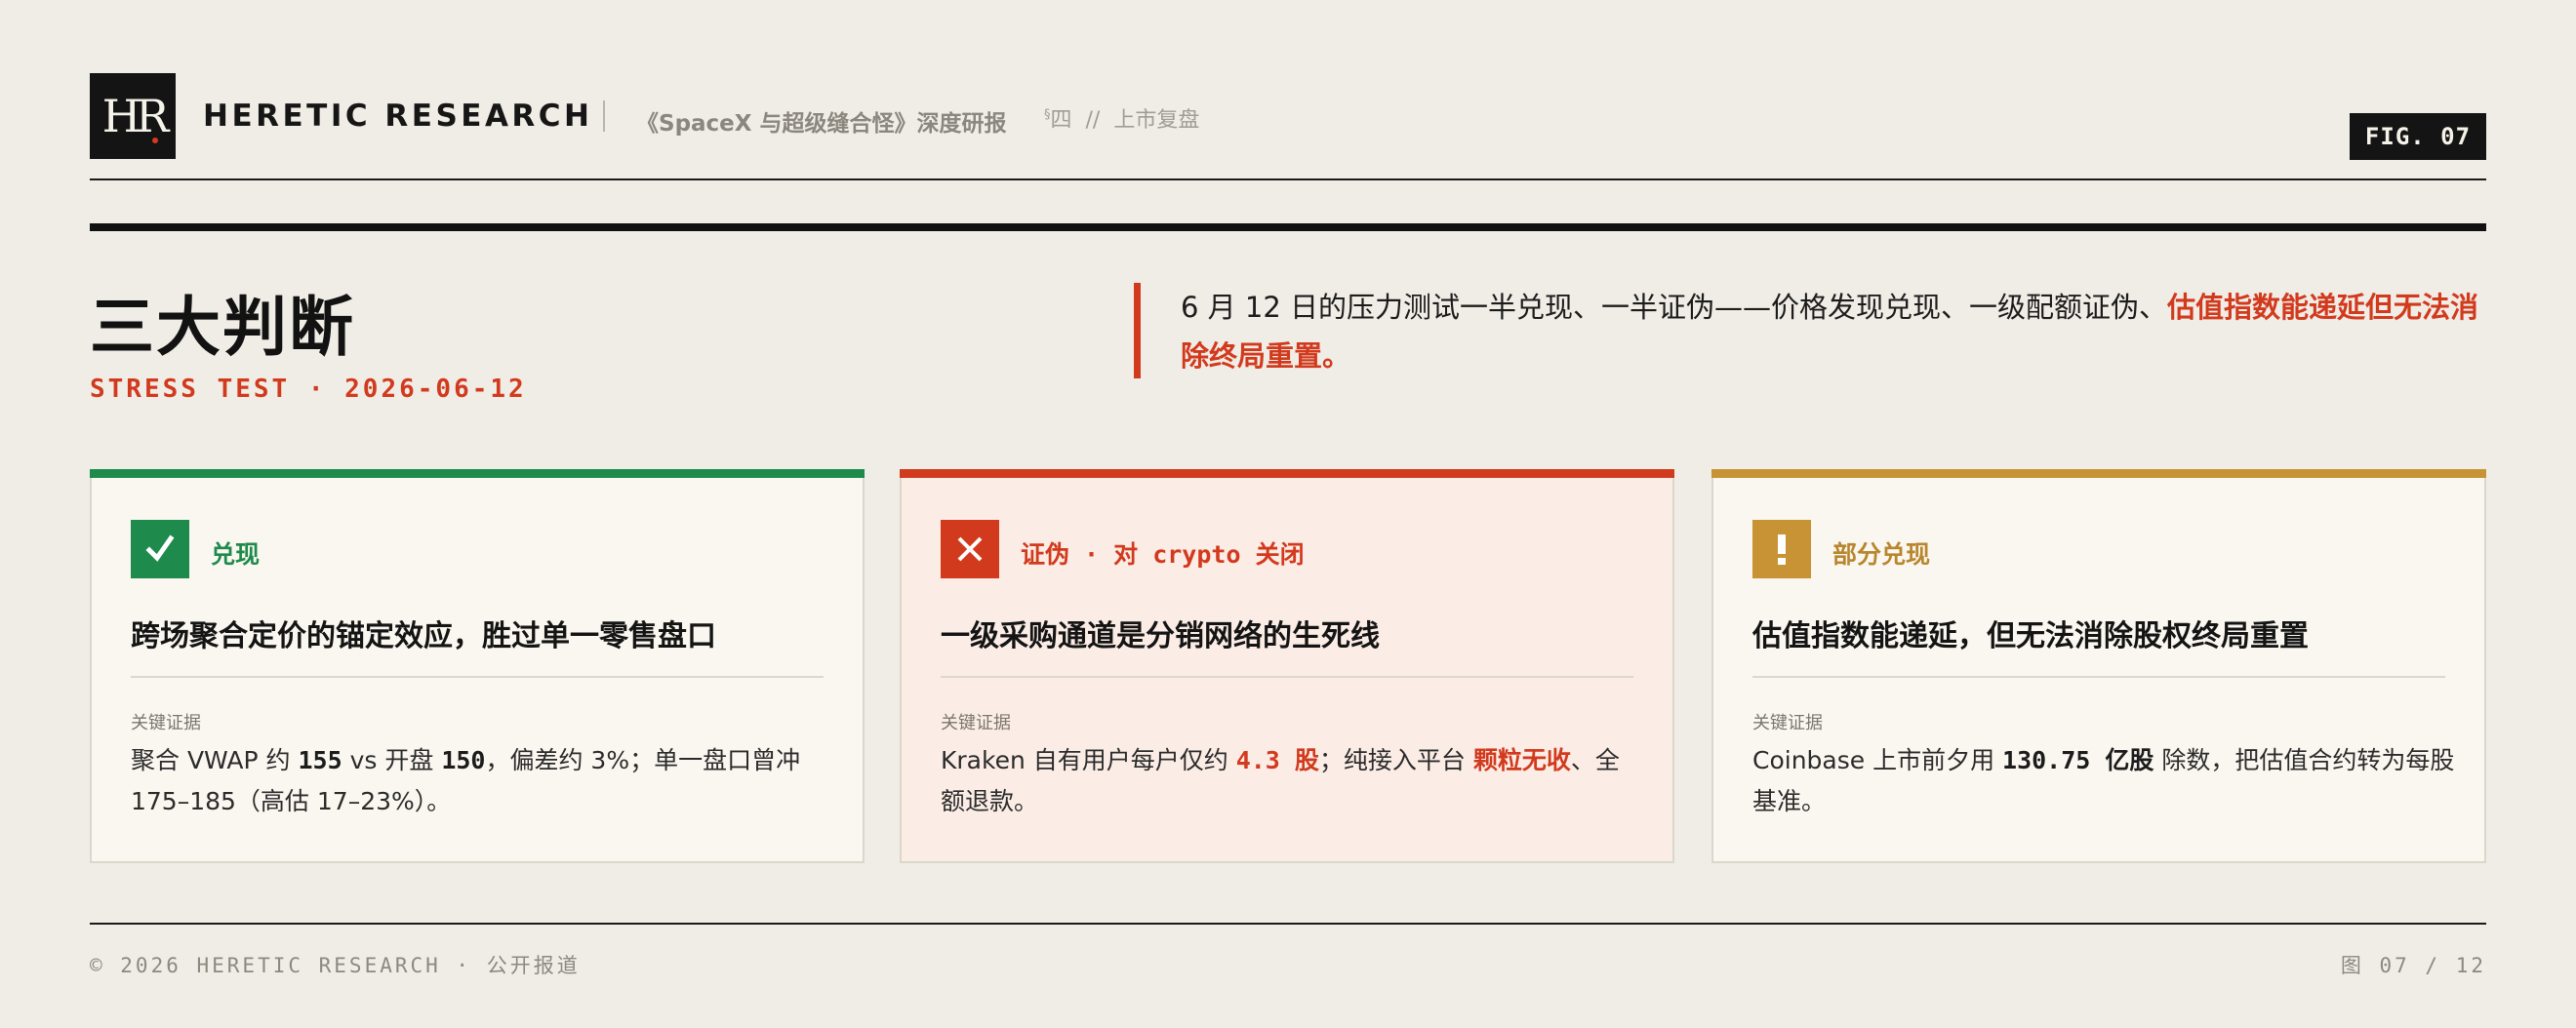 The image size is (2576, 1028). What do you see at coordinates (1781, 549) in the screenshot?
I see `exclamation-icon` at bounding box center [1781, 549].